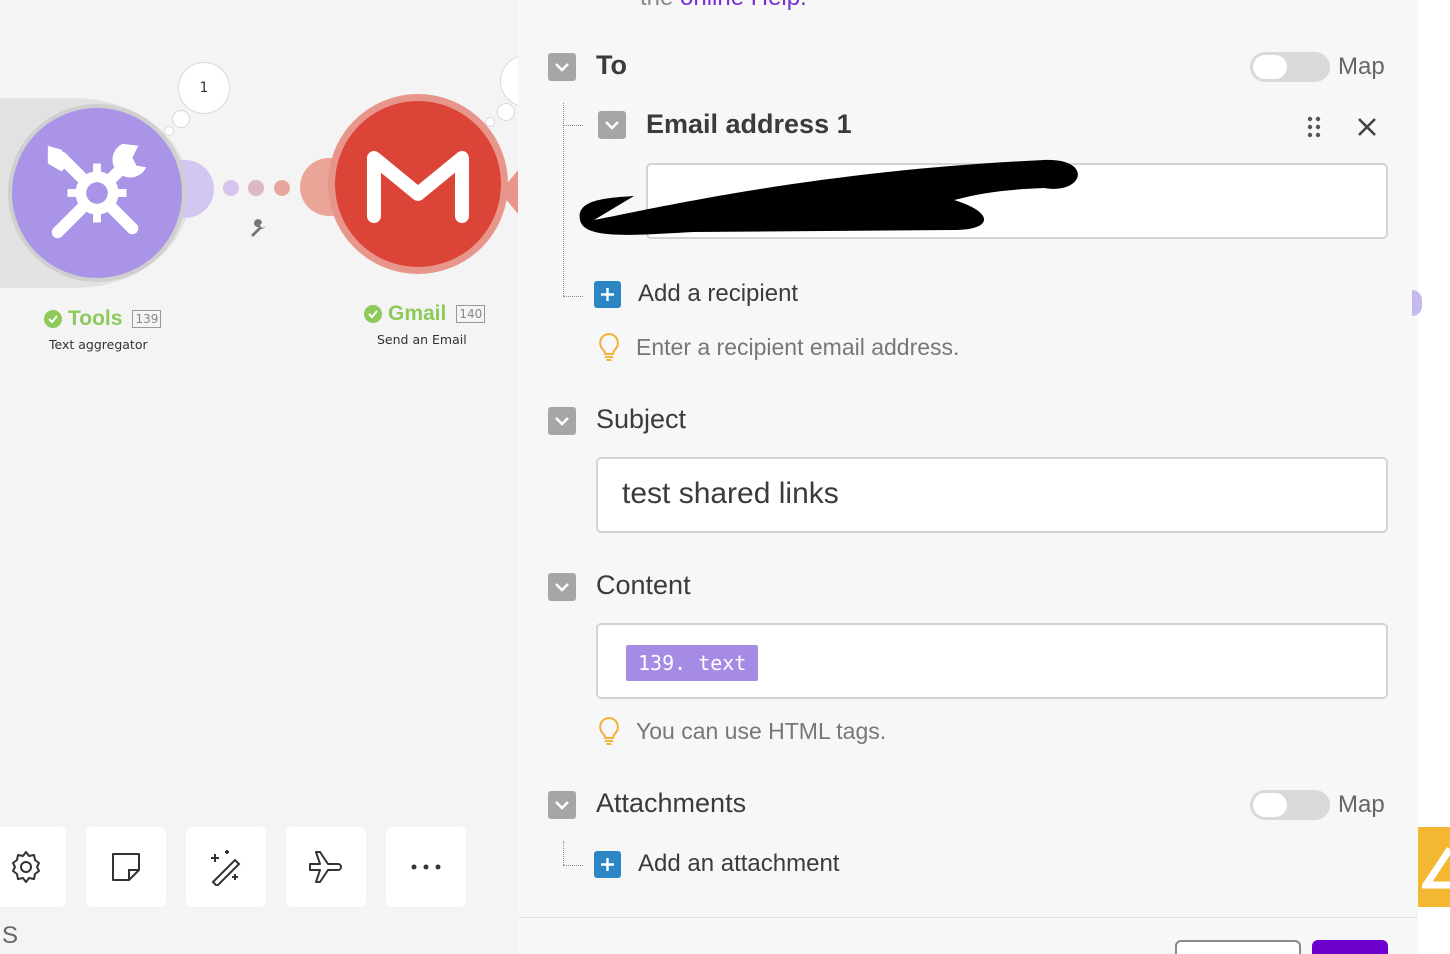 The width and height of the screenshot is (1450, 954). Describe the element at coordinates (509, 192) in the screenshot. I see `gmail-module-arrow` at that location.